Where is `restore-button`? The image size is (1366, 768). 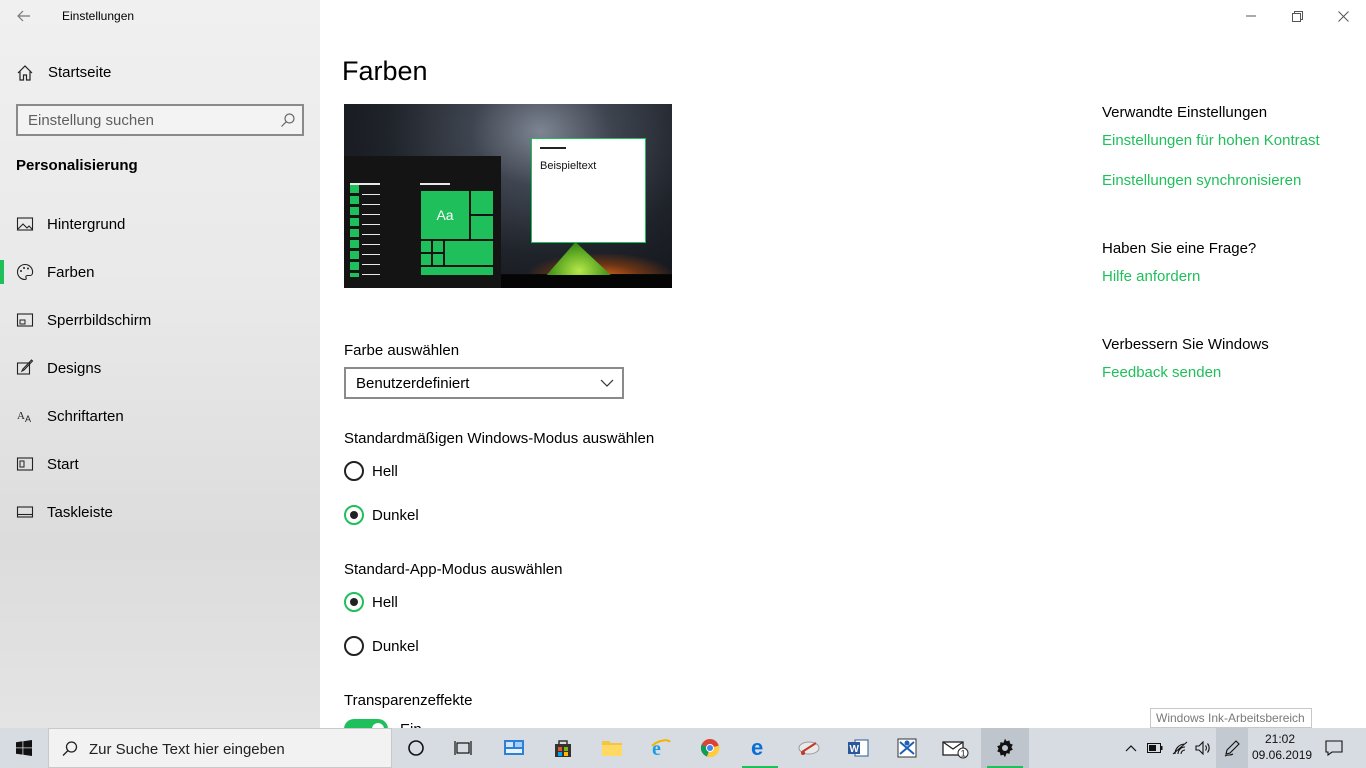 restore-button is located at coordinates (1297, 16).